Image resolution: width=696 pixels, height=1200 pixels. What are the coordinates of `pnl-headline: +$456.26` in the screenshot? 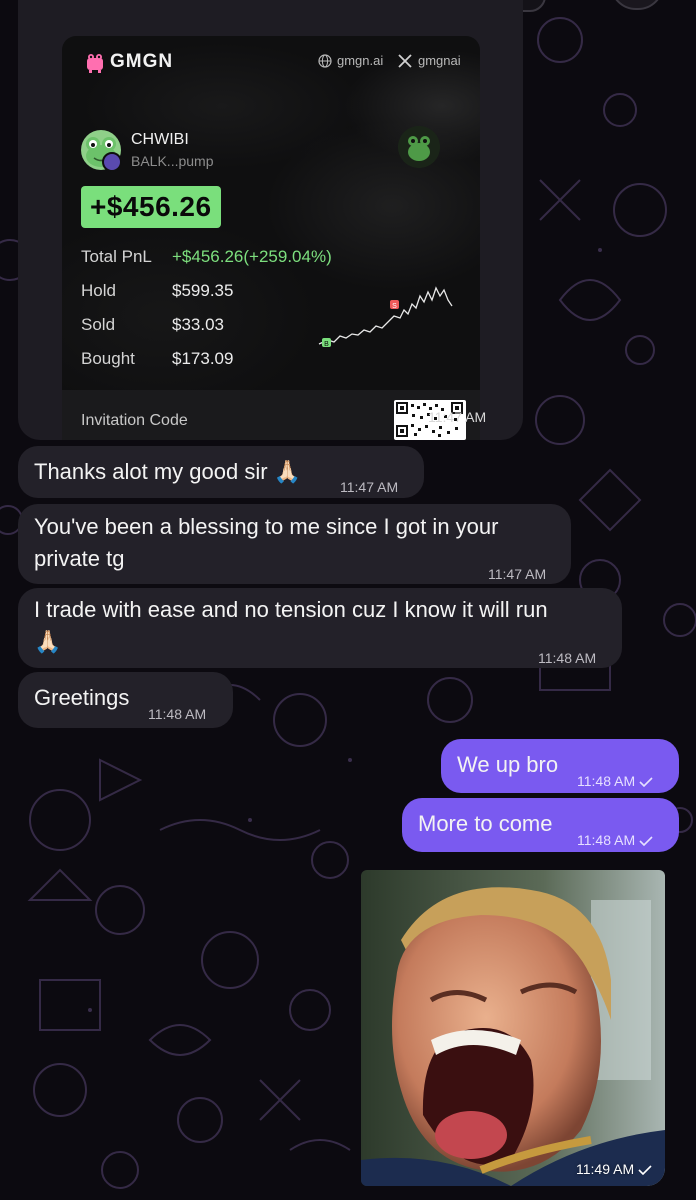 It's located at (151, 207).